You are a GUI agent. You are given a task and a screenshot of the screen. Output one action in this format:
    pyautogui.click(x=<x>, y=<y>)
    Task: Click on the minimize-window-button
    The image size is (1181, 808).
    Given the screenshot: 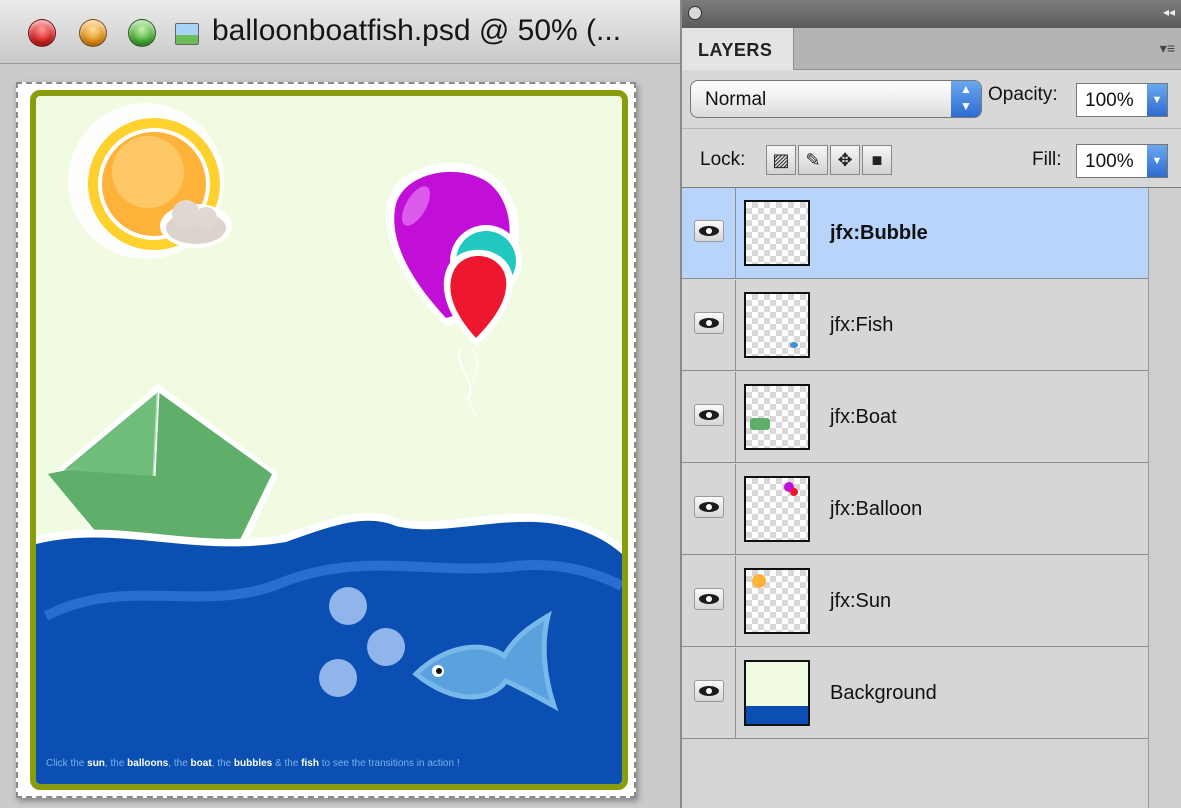 What is the action you would take?
    pyautogui.click(x=93, y=33)
    